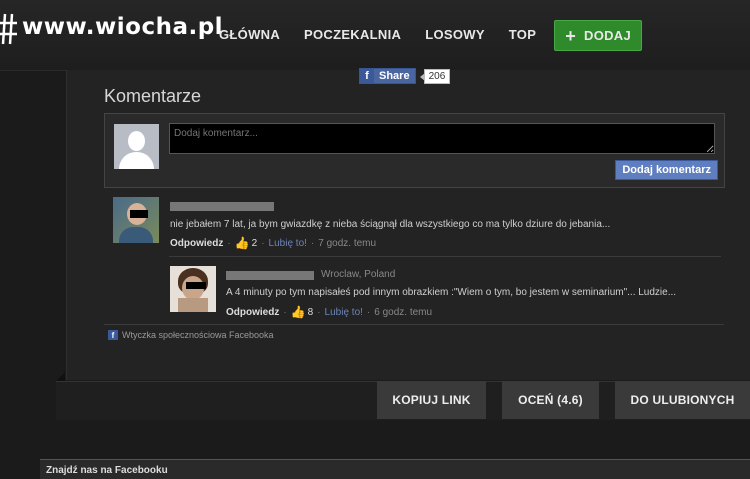 The image size is (750, 479). I want to click on comment-time: 7 godz. temu, so click(347, 243).